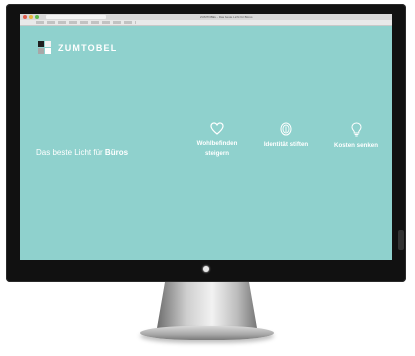 This screenshot has width=415, height=356. What do you see at coordinates (286, 129) in the screenshot?
I see `fingerprint-icon` at bounding box center [286, 129].